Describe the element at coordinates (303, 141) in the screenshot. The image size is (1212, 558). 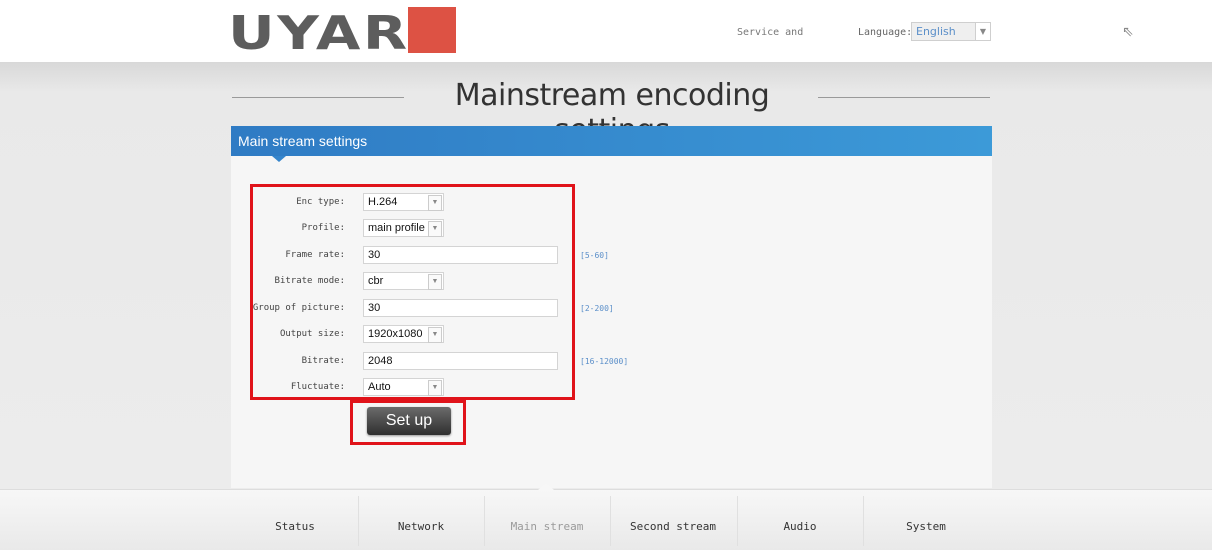
I see `panel-title: Main stream settings` at that location.